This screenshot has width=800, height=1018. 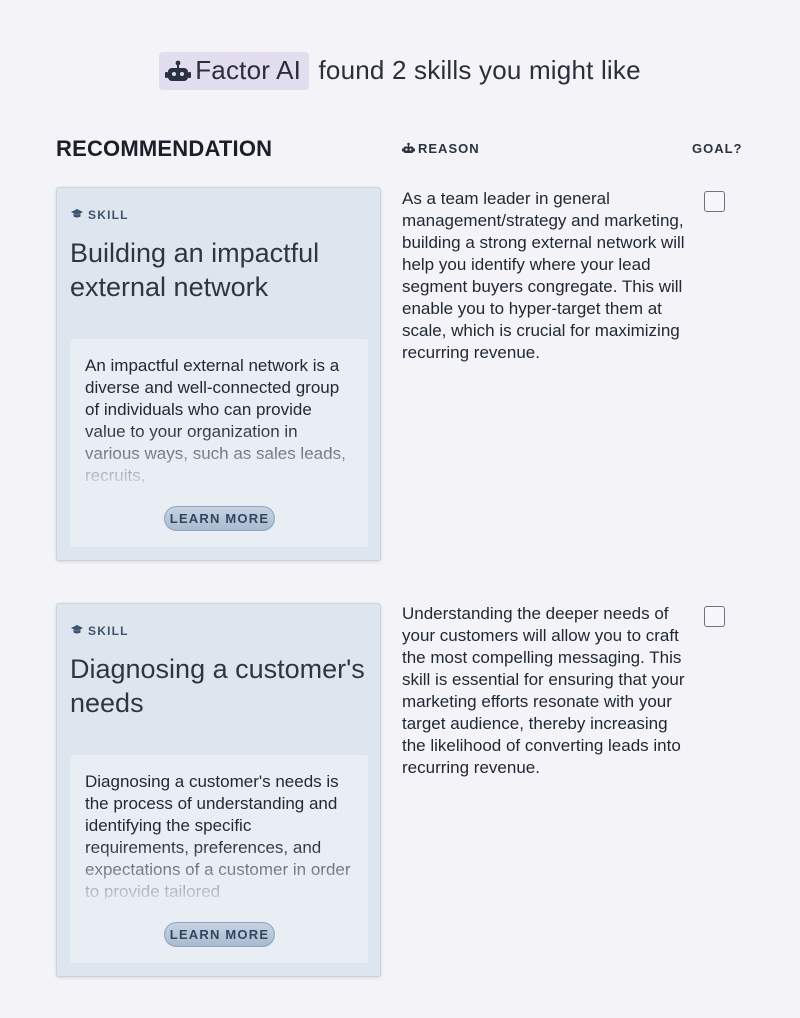 What do you see at coordinates (164, 148) in the screenshot?
I see `column-recommendation: RECOMMENDATION` at bounding box center [164, 148].